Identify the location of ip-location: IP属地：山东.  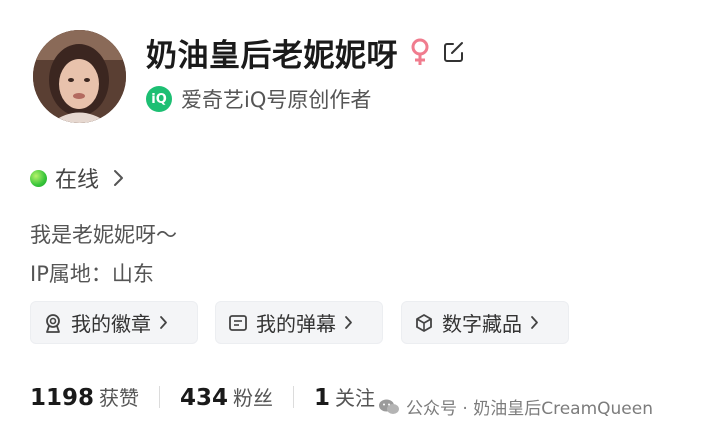
(92, 274).